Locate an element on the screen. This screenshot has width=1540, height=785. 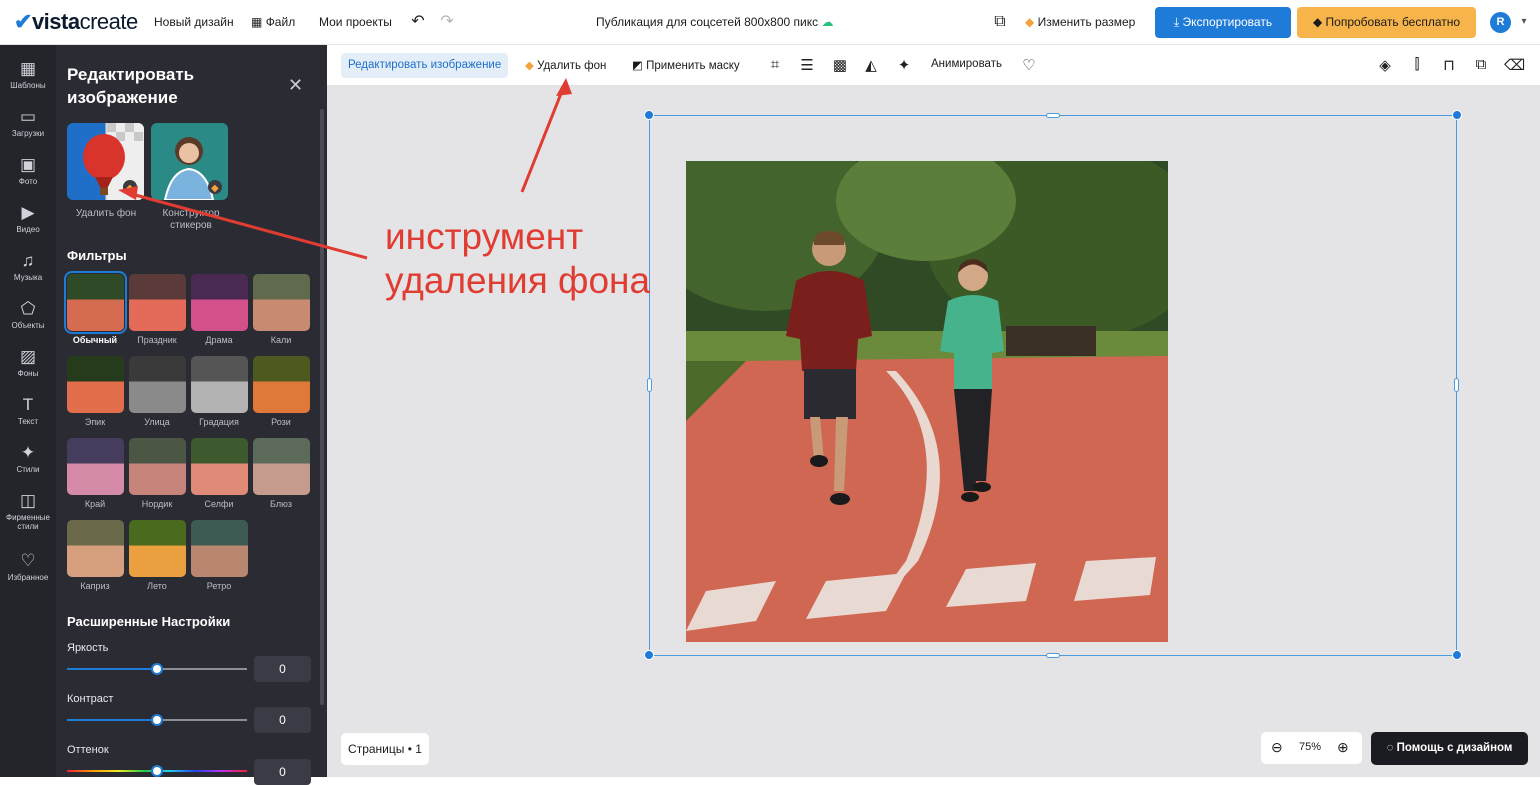
my-projects-button: Мои проекты is located at coordinates (355, 22).